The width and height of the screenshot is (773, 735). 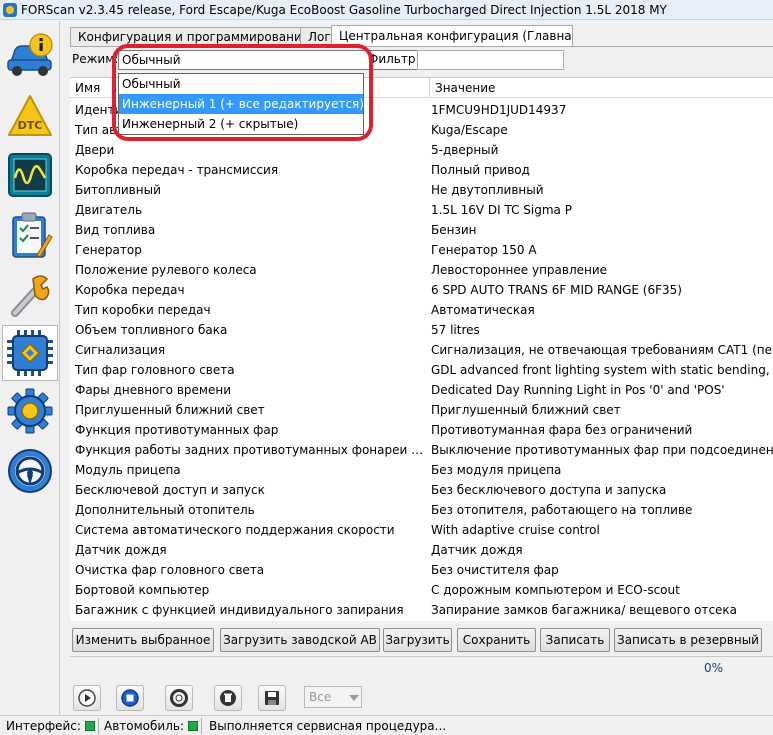 I want to click on mode-option-engineering-2: Инженерный 2 (+ скрытые), so click(x=241, y=124).